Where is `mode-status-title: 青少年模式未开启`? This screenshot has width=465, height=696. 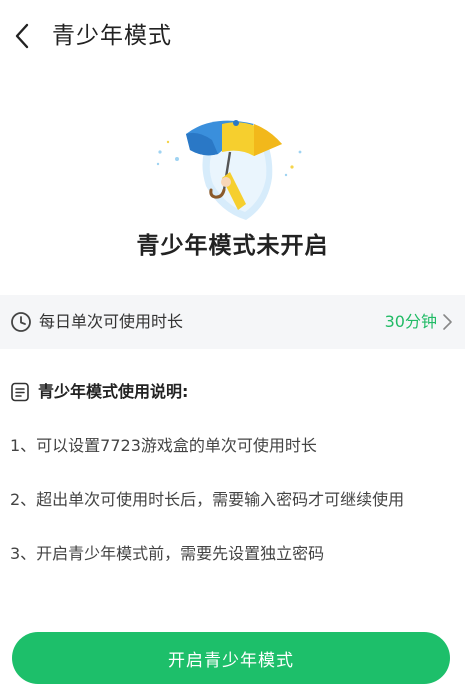 mode-status-title: 青少年模式未开启 is located at coordinates (232, 246).